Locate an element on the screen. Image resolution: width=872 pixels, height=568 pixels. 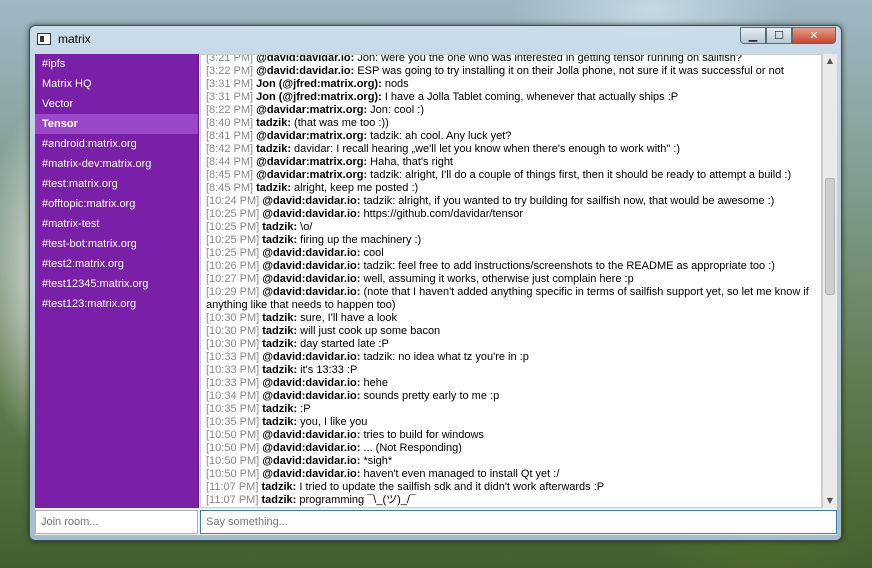
message-timestamp: [10:24 PM] is located at coordinates (233, 201).